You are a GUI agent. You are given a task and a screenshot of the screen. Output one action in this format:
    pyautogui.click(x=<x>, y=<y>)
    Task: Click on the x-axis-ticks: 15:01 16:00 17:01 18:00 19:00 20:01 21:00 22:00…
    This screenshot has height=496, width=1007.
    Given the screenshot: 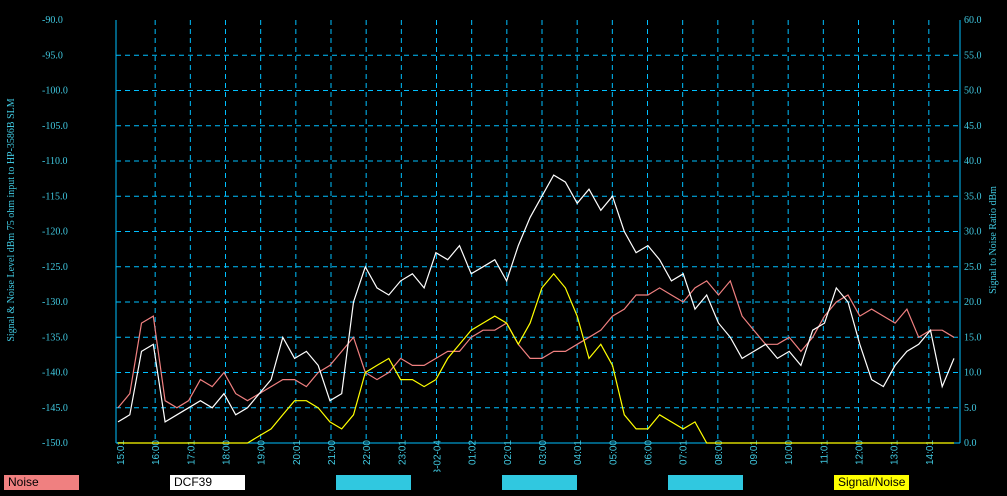 What is the action you would take?
    pyautogui.click(x=526, y=456)
    